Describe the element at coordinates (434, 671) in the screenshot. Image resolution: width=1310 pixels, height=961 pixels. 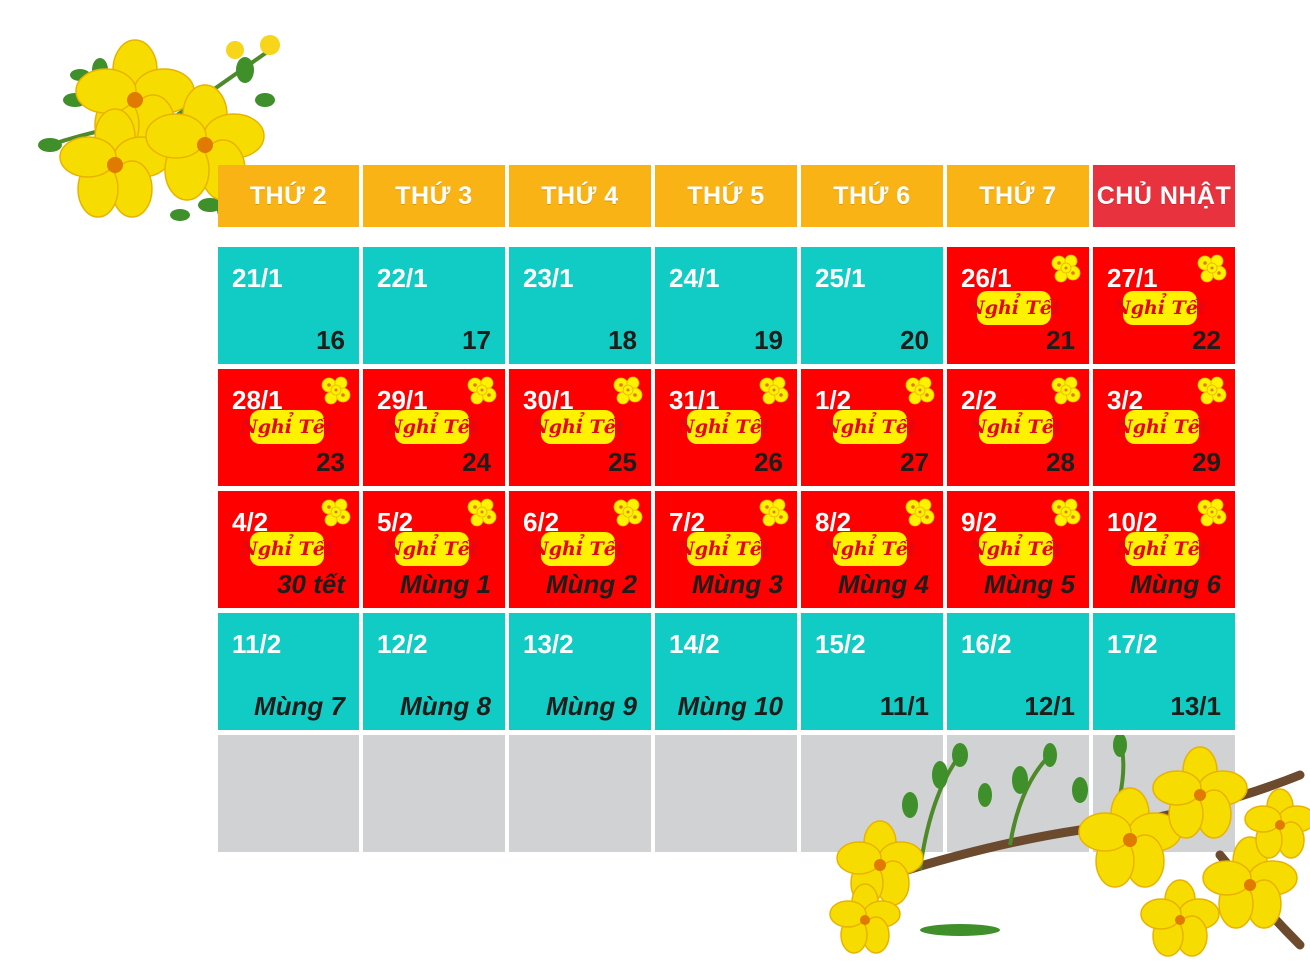
I see `day-cell: 12/2 Mùng 8` at that location.